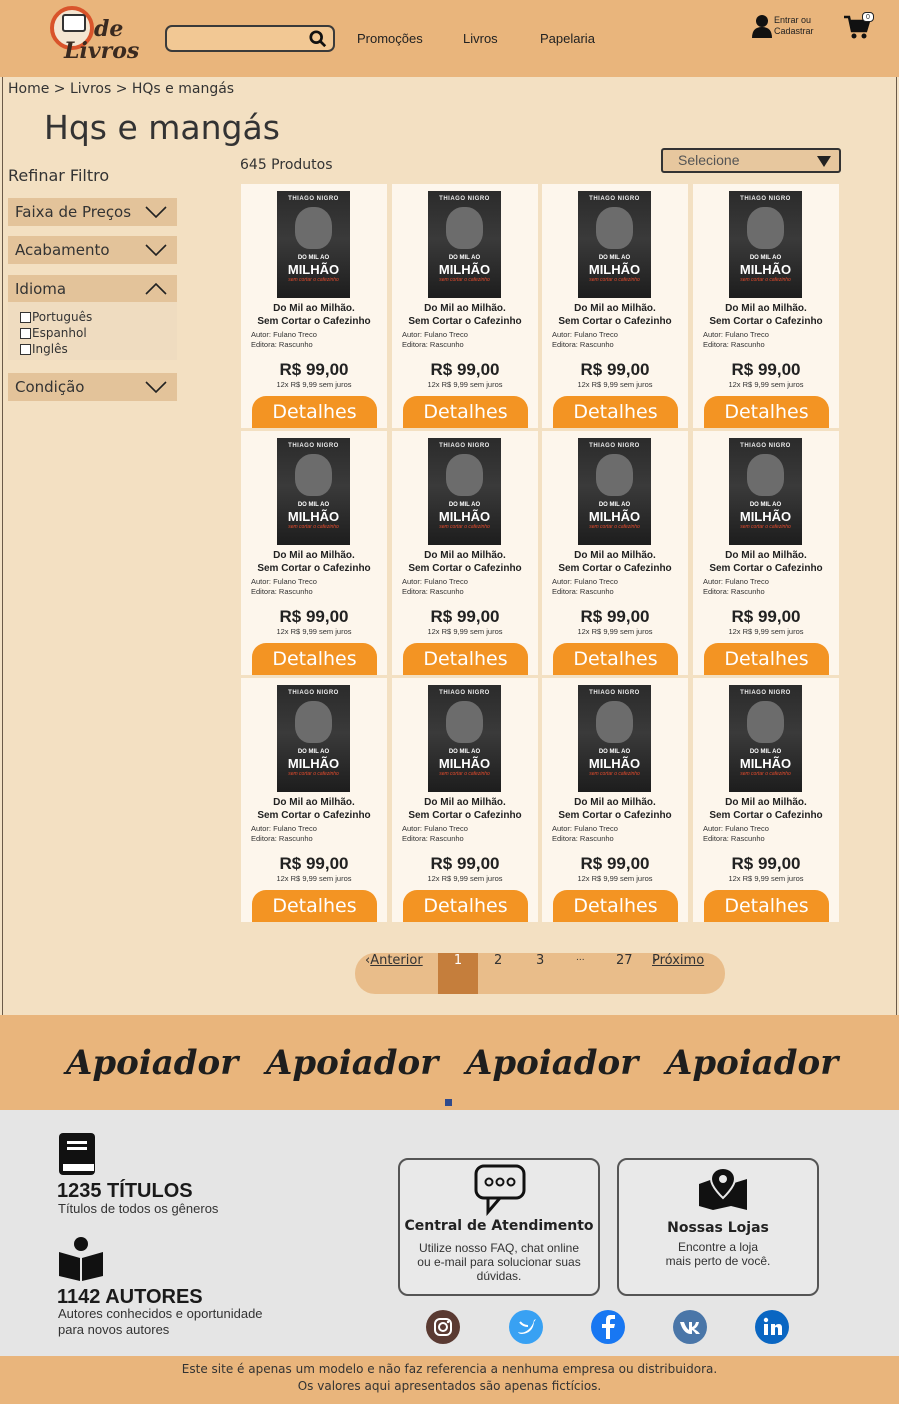 The width and height of the screenshot is (899, 1404). Describe the element at coordinates (498, 973) in the screenshot. I see `pagination-page-2: 2` at that location.